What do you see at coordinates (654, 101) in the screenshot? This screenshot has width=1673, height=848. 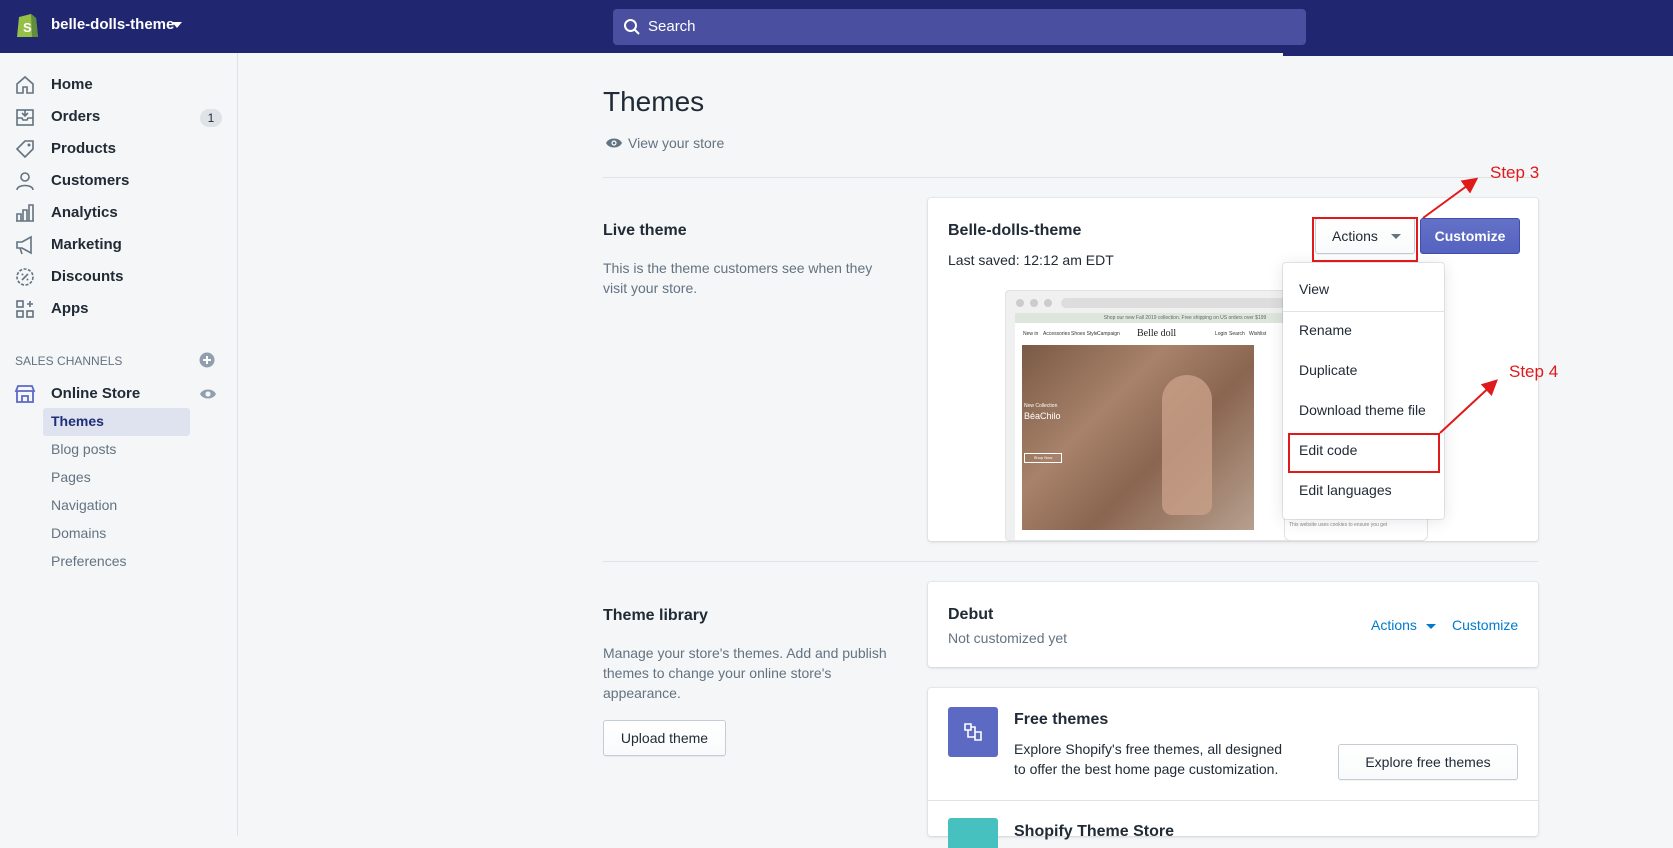 I see `page-title: Themes` at bounding box center [654, 101].